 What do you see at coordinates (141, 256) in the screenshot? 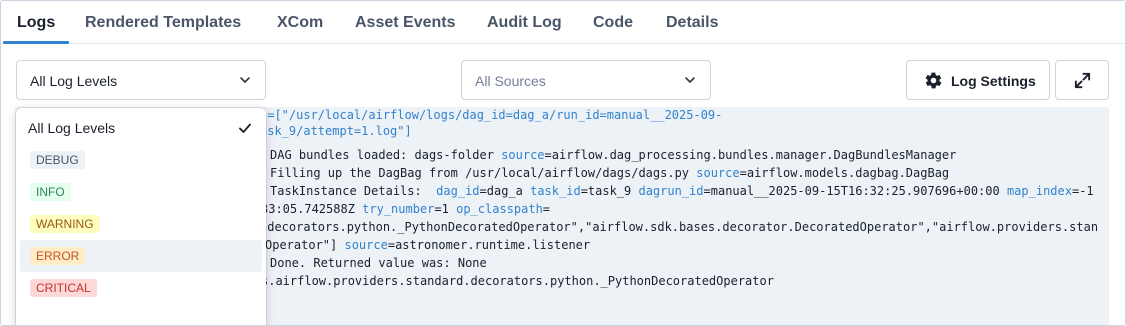
I see `log-level-option-error: ERROR` at bounding box center [141, 256].